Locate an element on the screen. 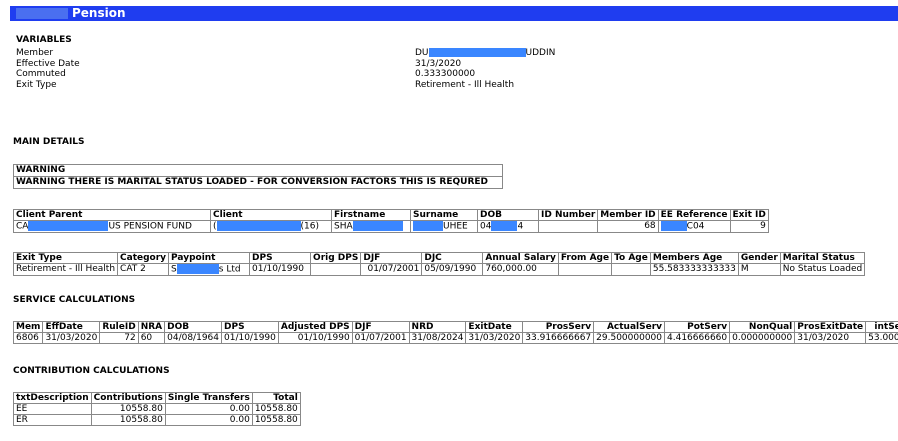 The height and width of the screenshot is (441, 898). col-surname: Surname is located at coordinates (444, 215).